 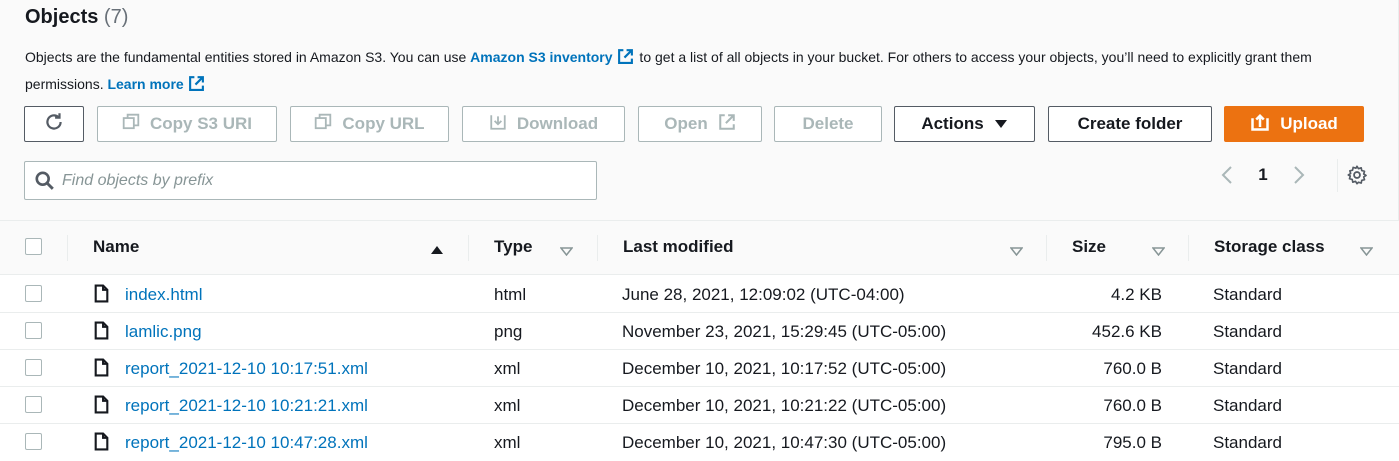 I want to click on object-size: 795.0 B, so click(x=1132, y=442).